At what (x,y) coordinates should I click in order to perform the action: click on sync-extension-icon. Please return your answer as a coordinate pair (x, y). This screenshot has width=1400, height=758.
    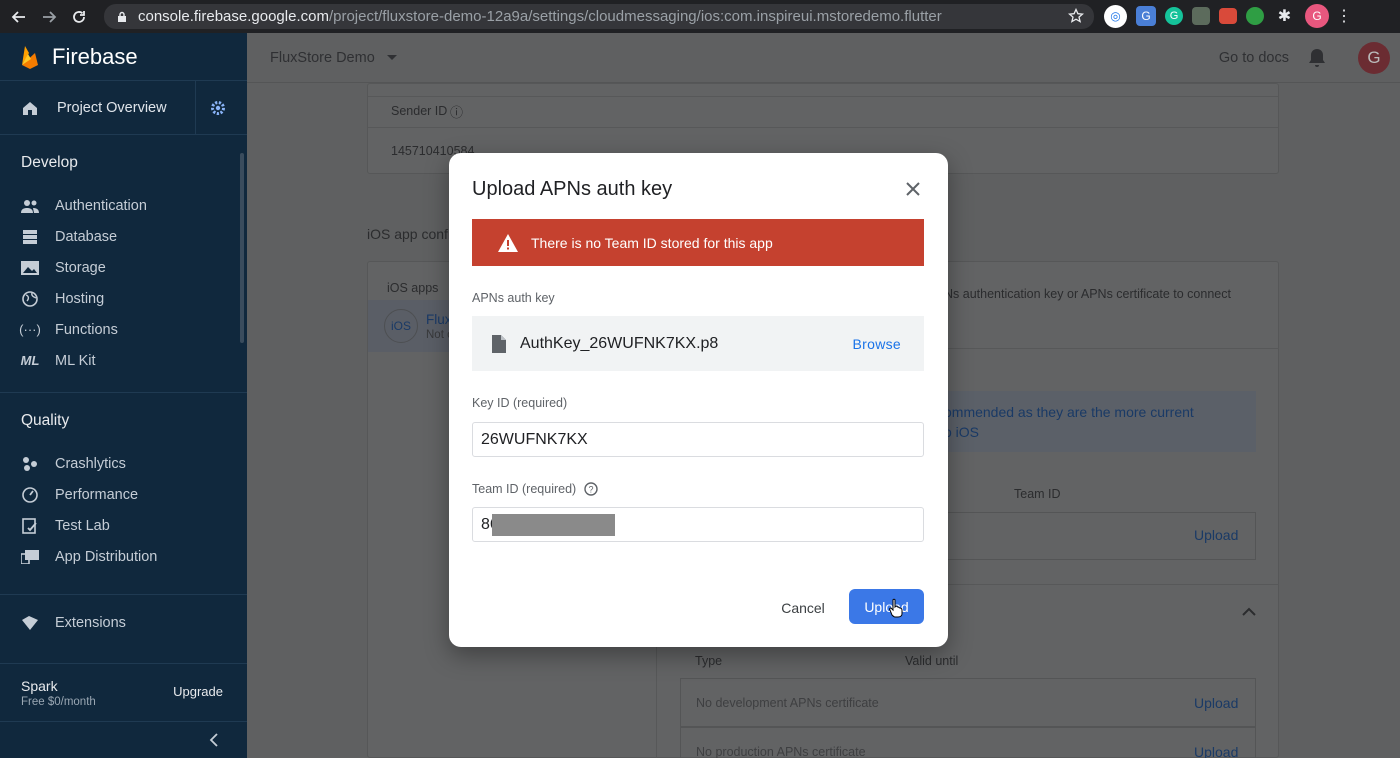
    Looking at the image, I should click on (1255, 16).